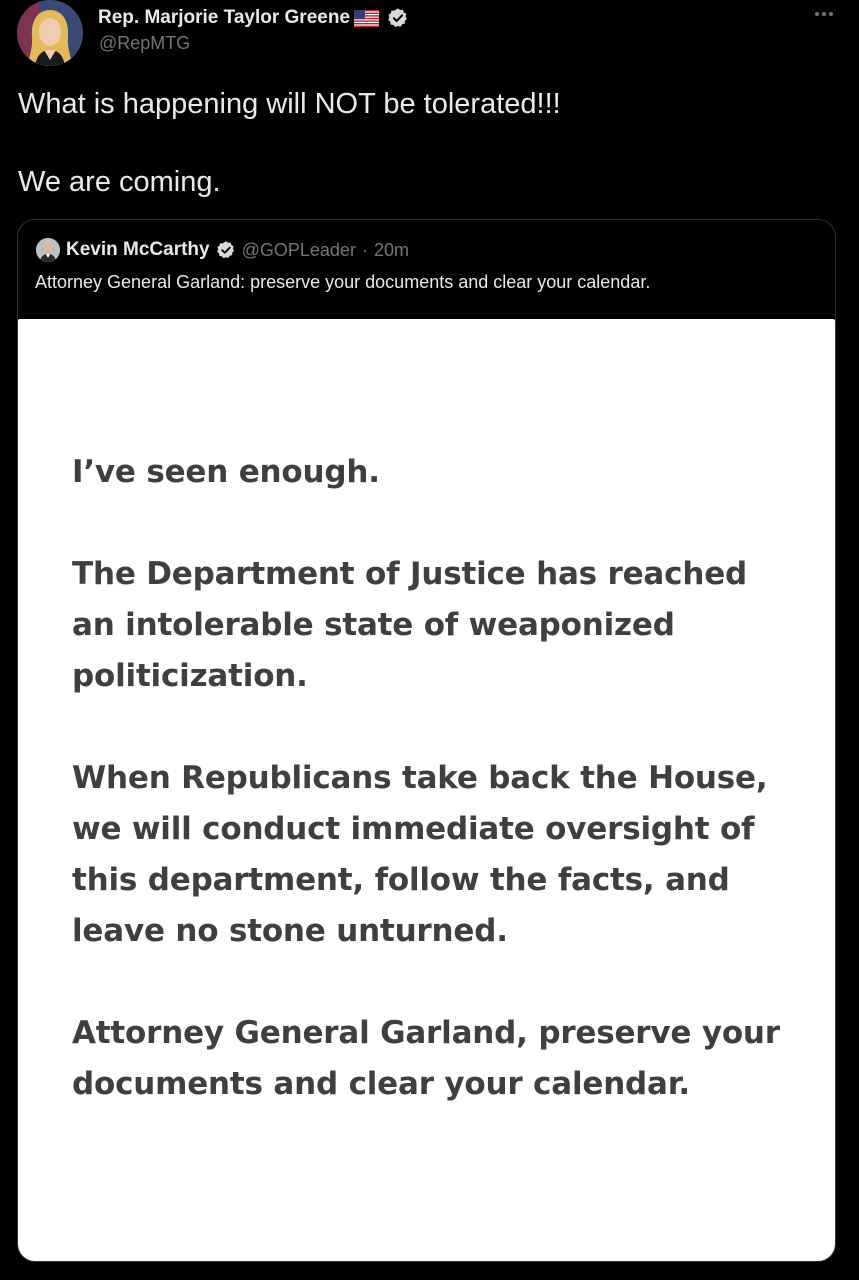  I want to click on quote-avatar, so click(48, 250).